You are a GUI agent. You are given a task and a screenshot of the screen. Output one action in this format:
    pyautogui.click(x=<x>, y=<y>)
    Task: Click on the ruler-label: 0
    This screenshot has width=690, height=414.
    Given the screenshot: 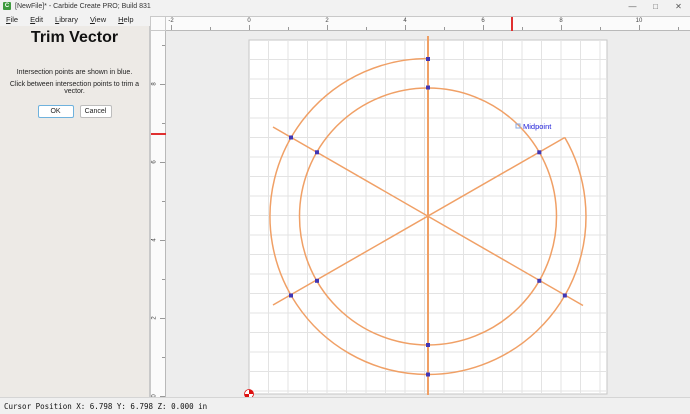 What is the action you would take?
    pyautogui.click(x=249, y=21)
    